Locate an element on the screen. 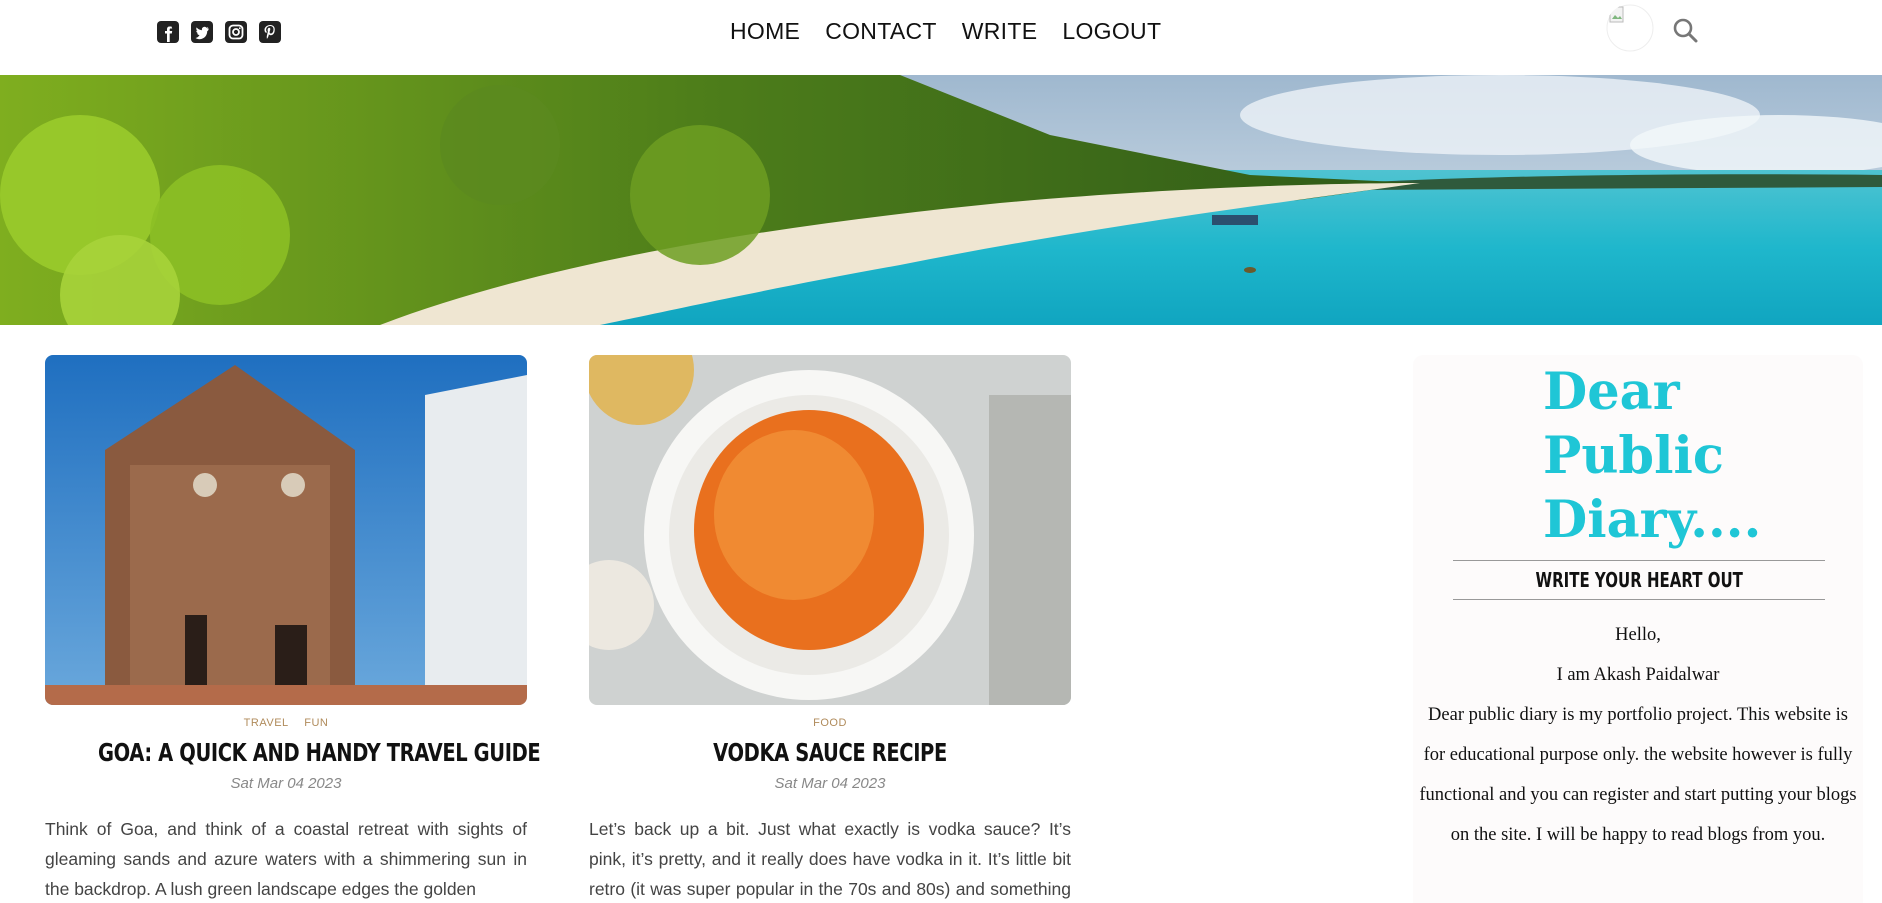  nav-write: WRITE is located at coordinates (1000, 31).